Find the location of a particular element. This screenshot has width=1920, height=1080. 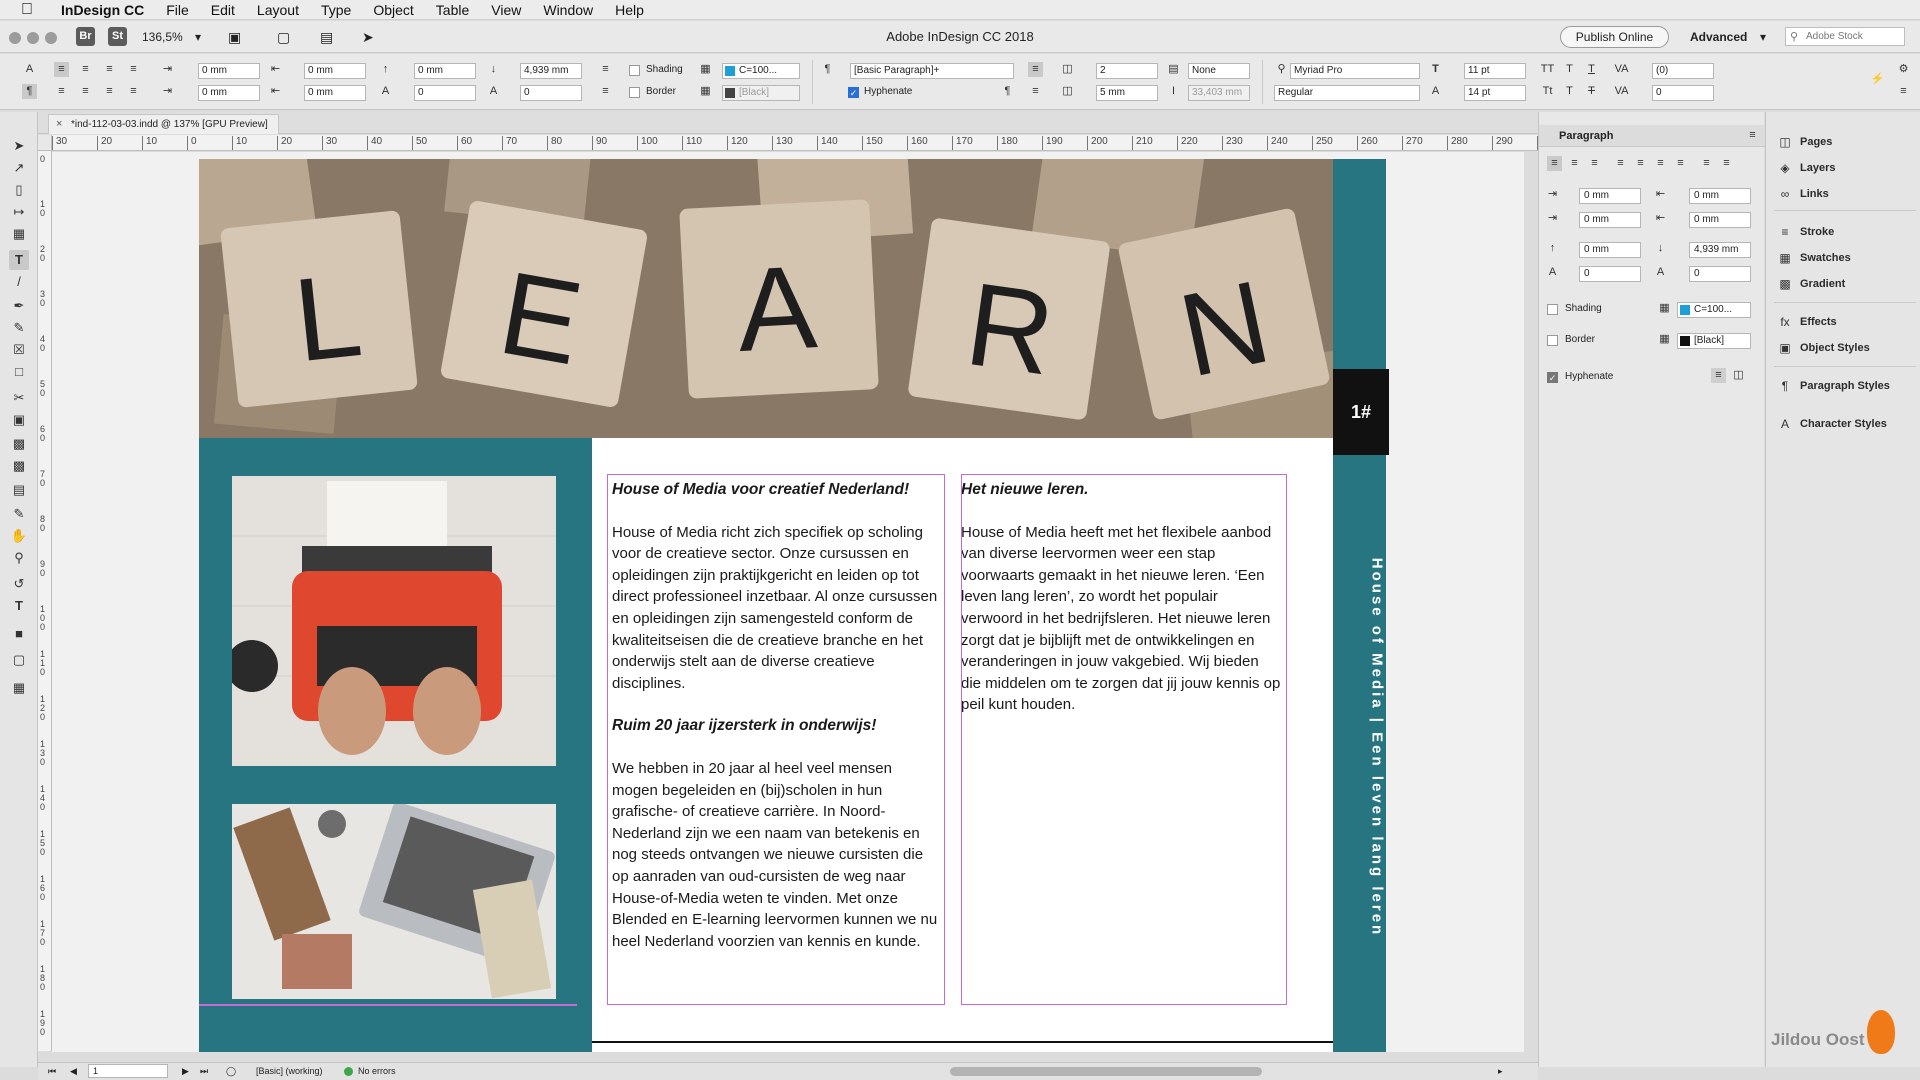

subscript-icon: T is located at coordinates (1569, 91).